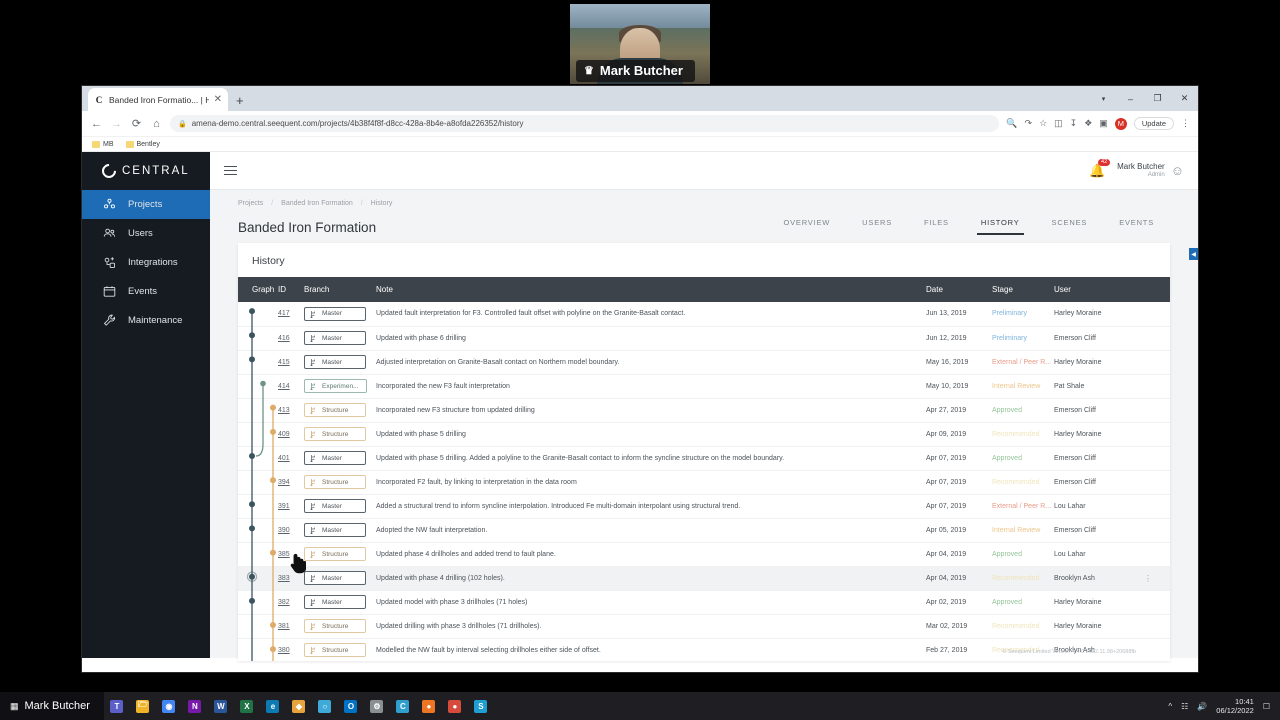 This screenshot has width=1280, height=720. What do you see at coordinates (142, 144) in the screenshot?
I see `bookmark-item: Bentley` at bounding box center [142, 144].